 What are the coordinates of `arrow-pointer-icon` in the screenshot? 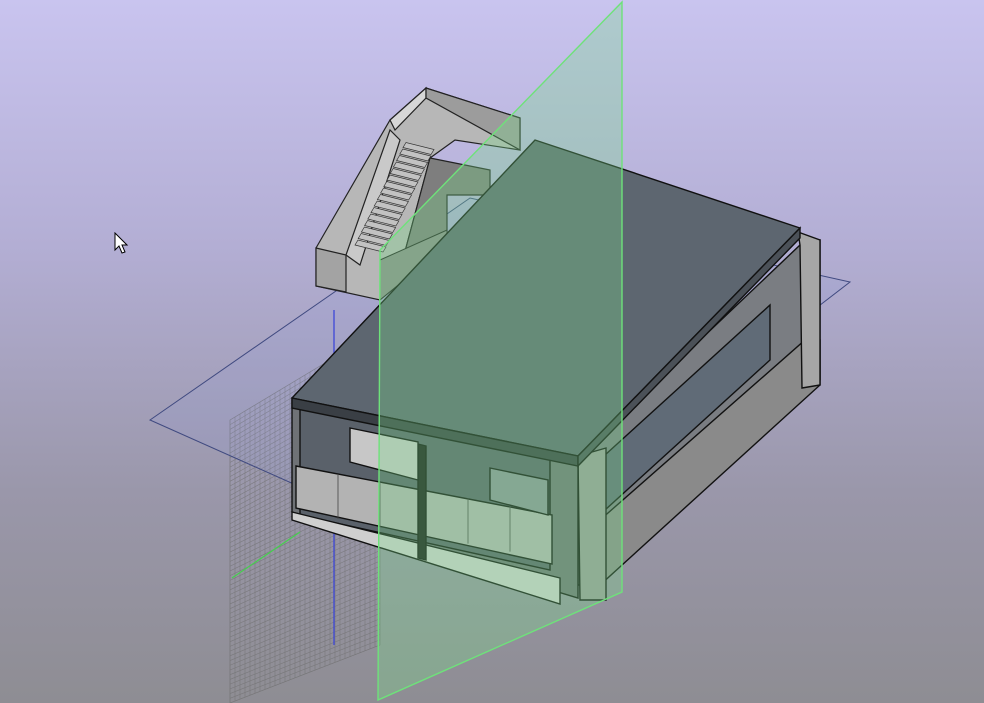 It's located at (121, 243).